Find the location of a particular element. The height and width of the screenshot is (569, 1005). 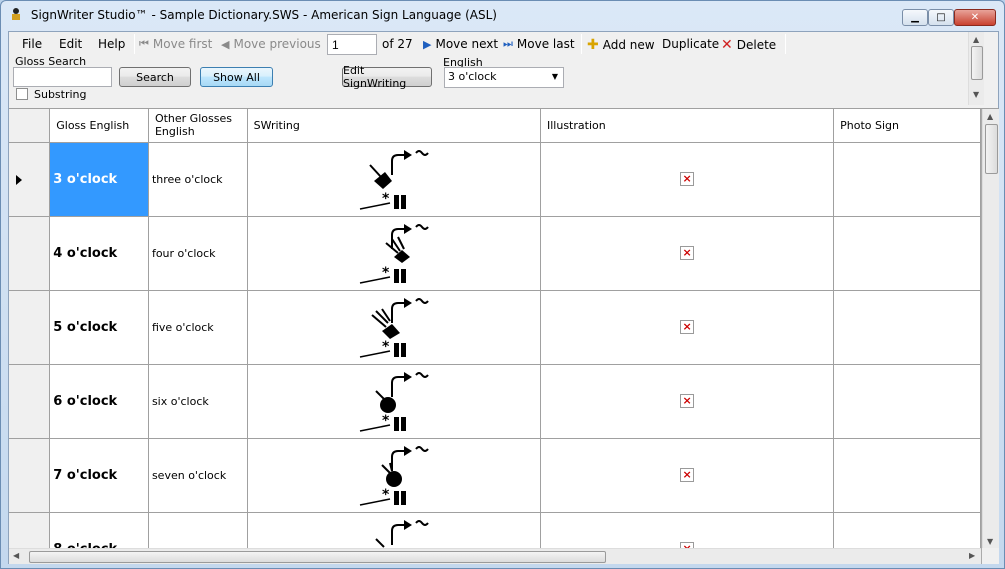

scrollbar-corner is located at coordinates (990, 556).